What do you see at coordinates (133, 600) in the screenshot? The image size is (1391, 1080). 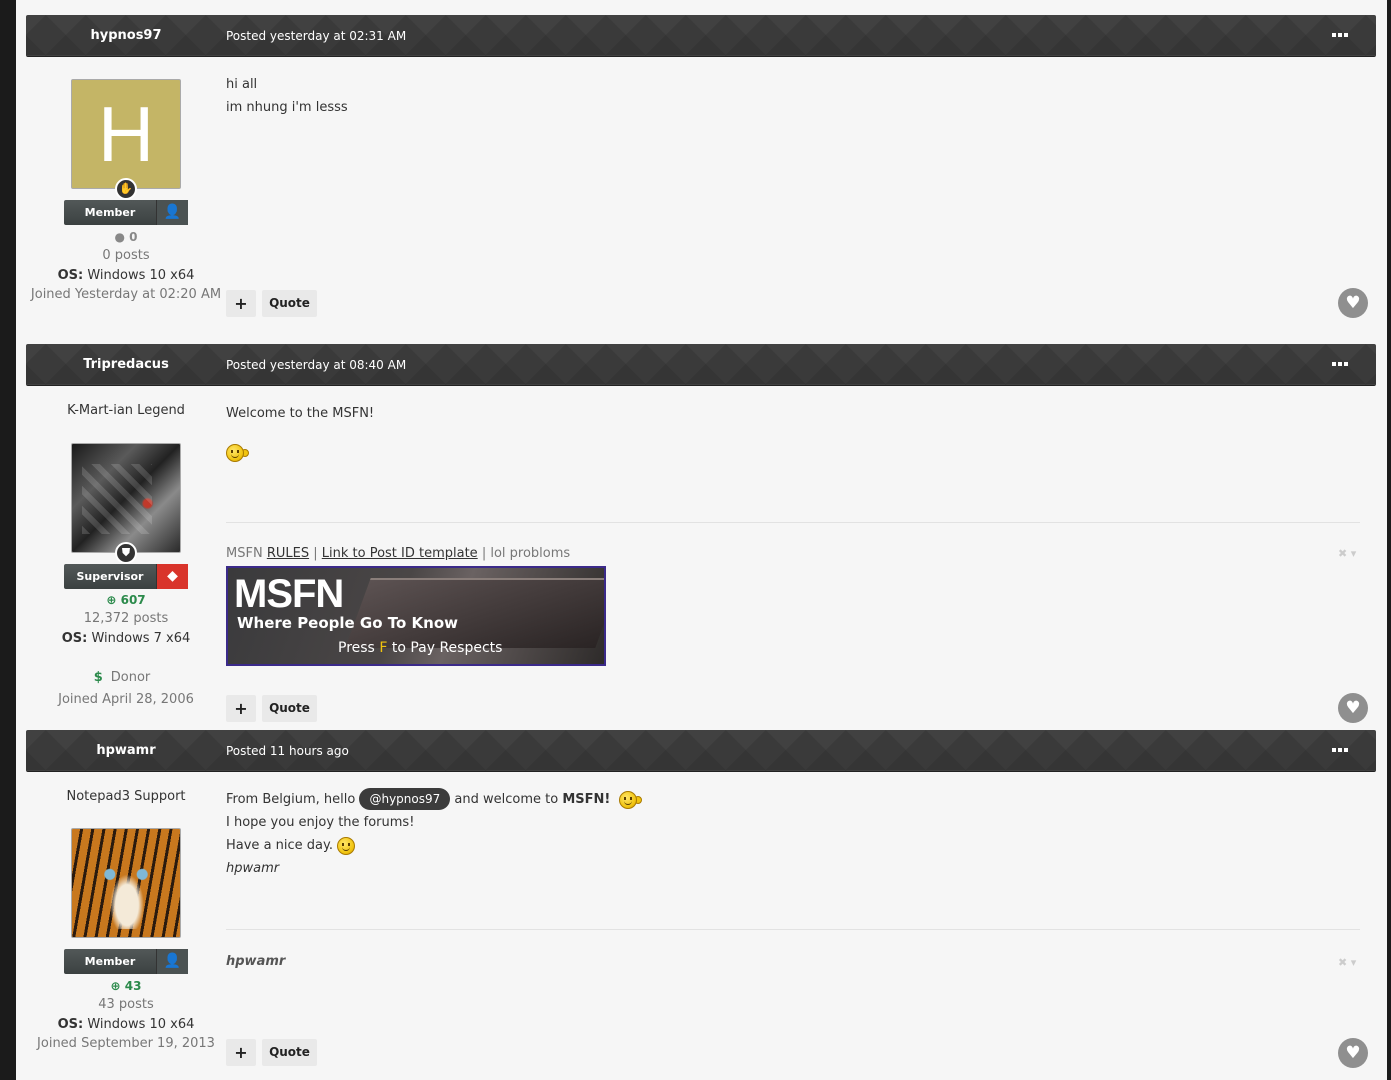 I see `reputation-value: 607` at bounding box center [133, 600].